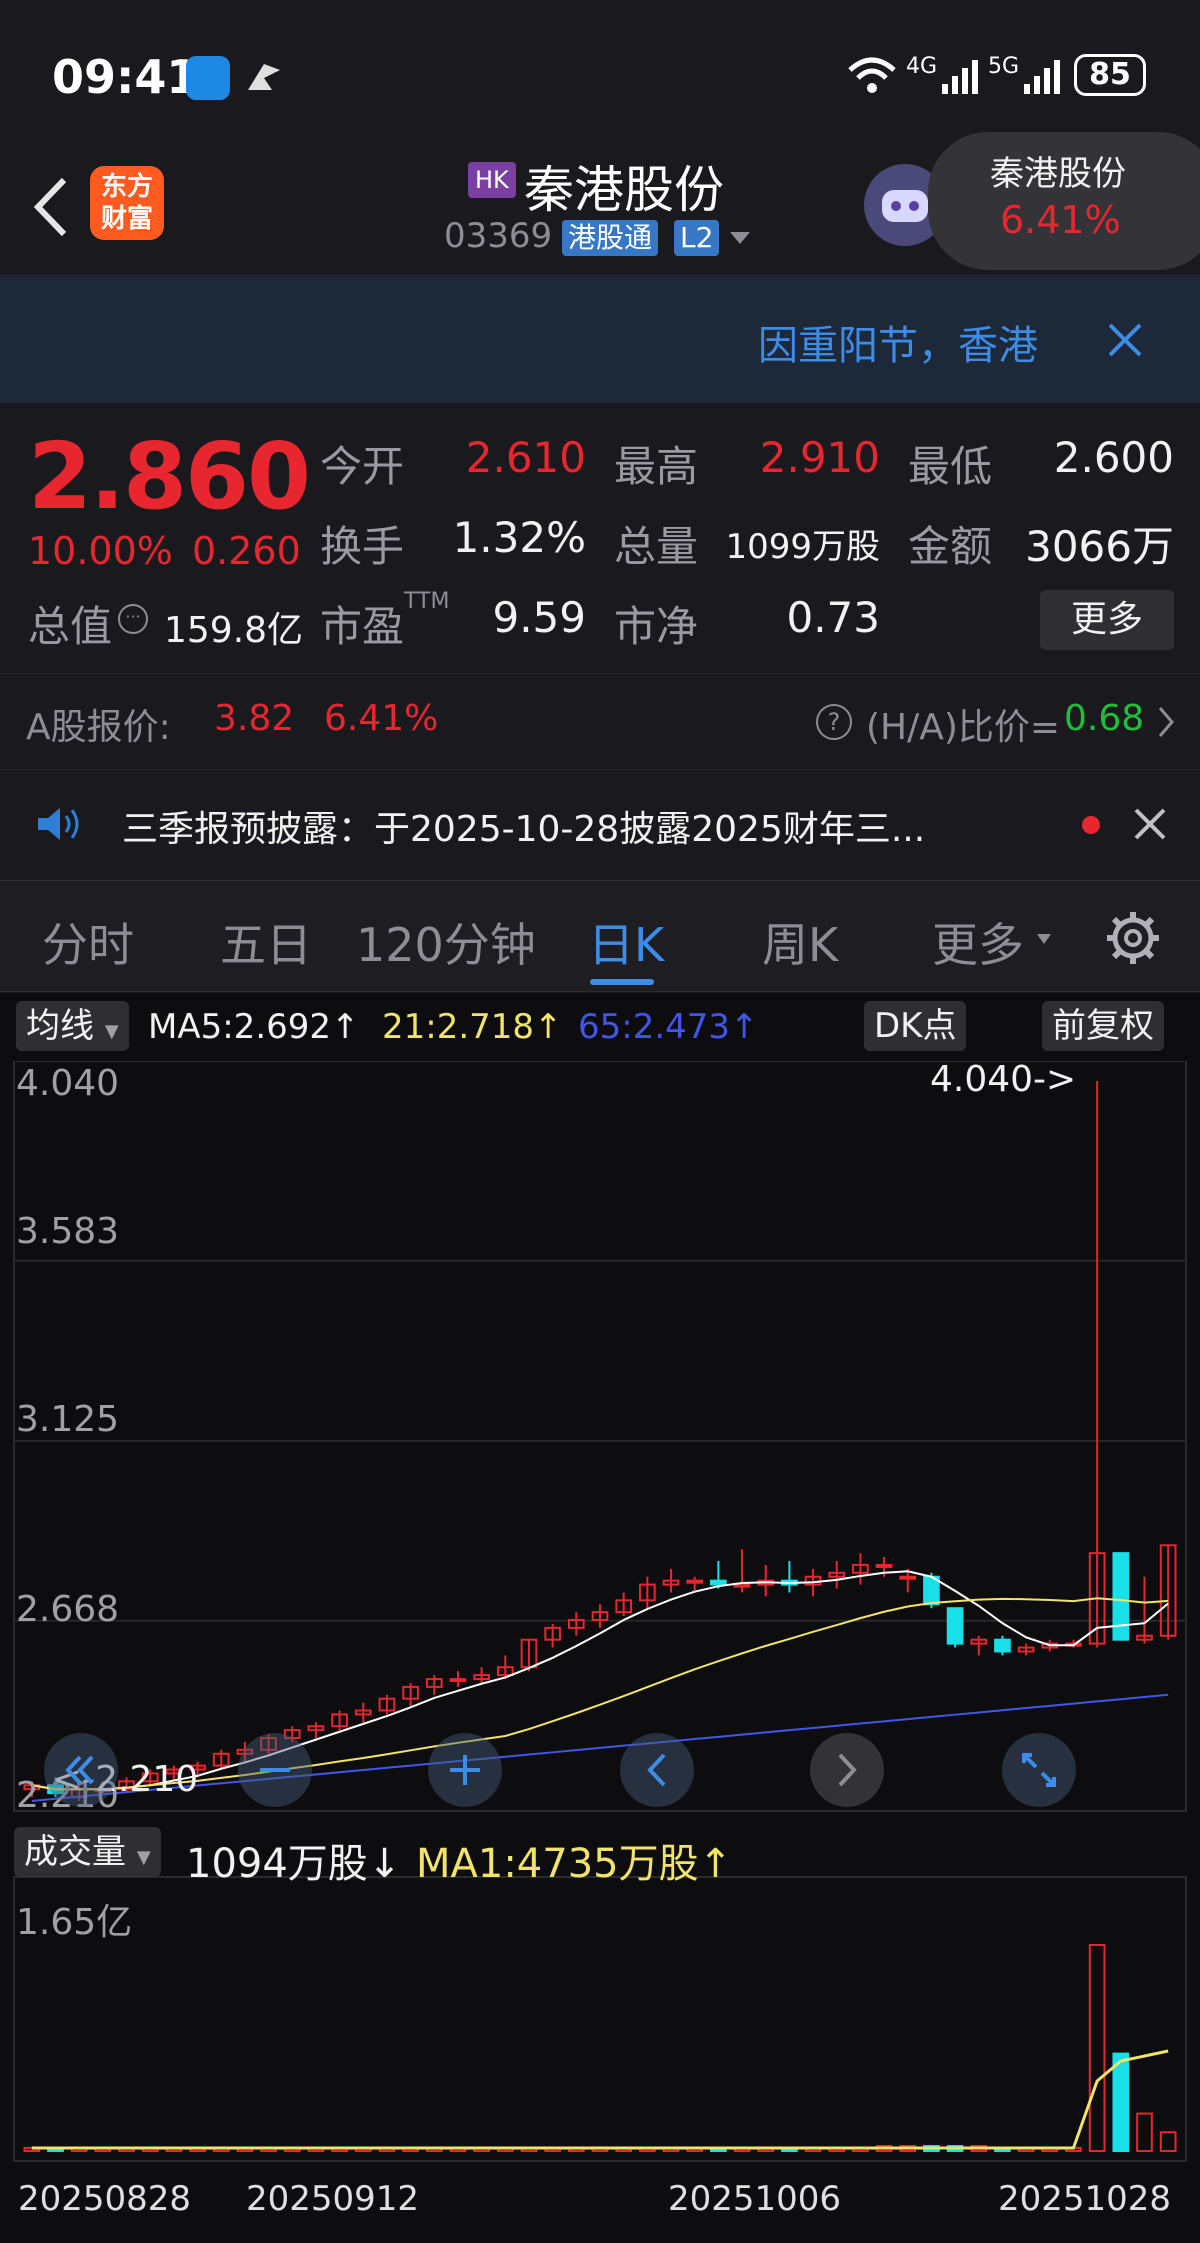 This screenshot has width=1200, height=2243. What do you see at coordinates (915, 1026) in the screenshot?
I see `dk-button: DK点` at bounding box center [915, 1026].